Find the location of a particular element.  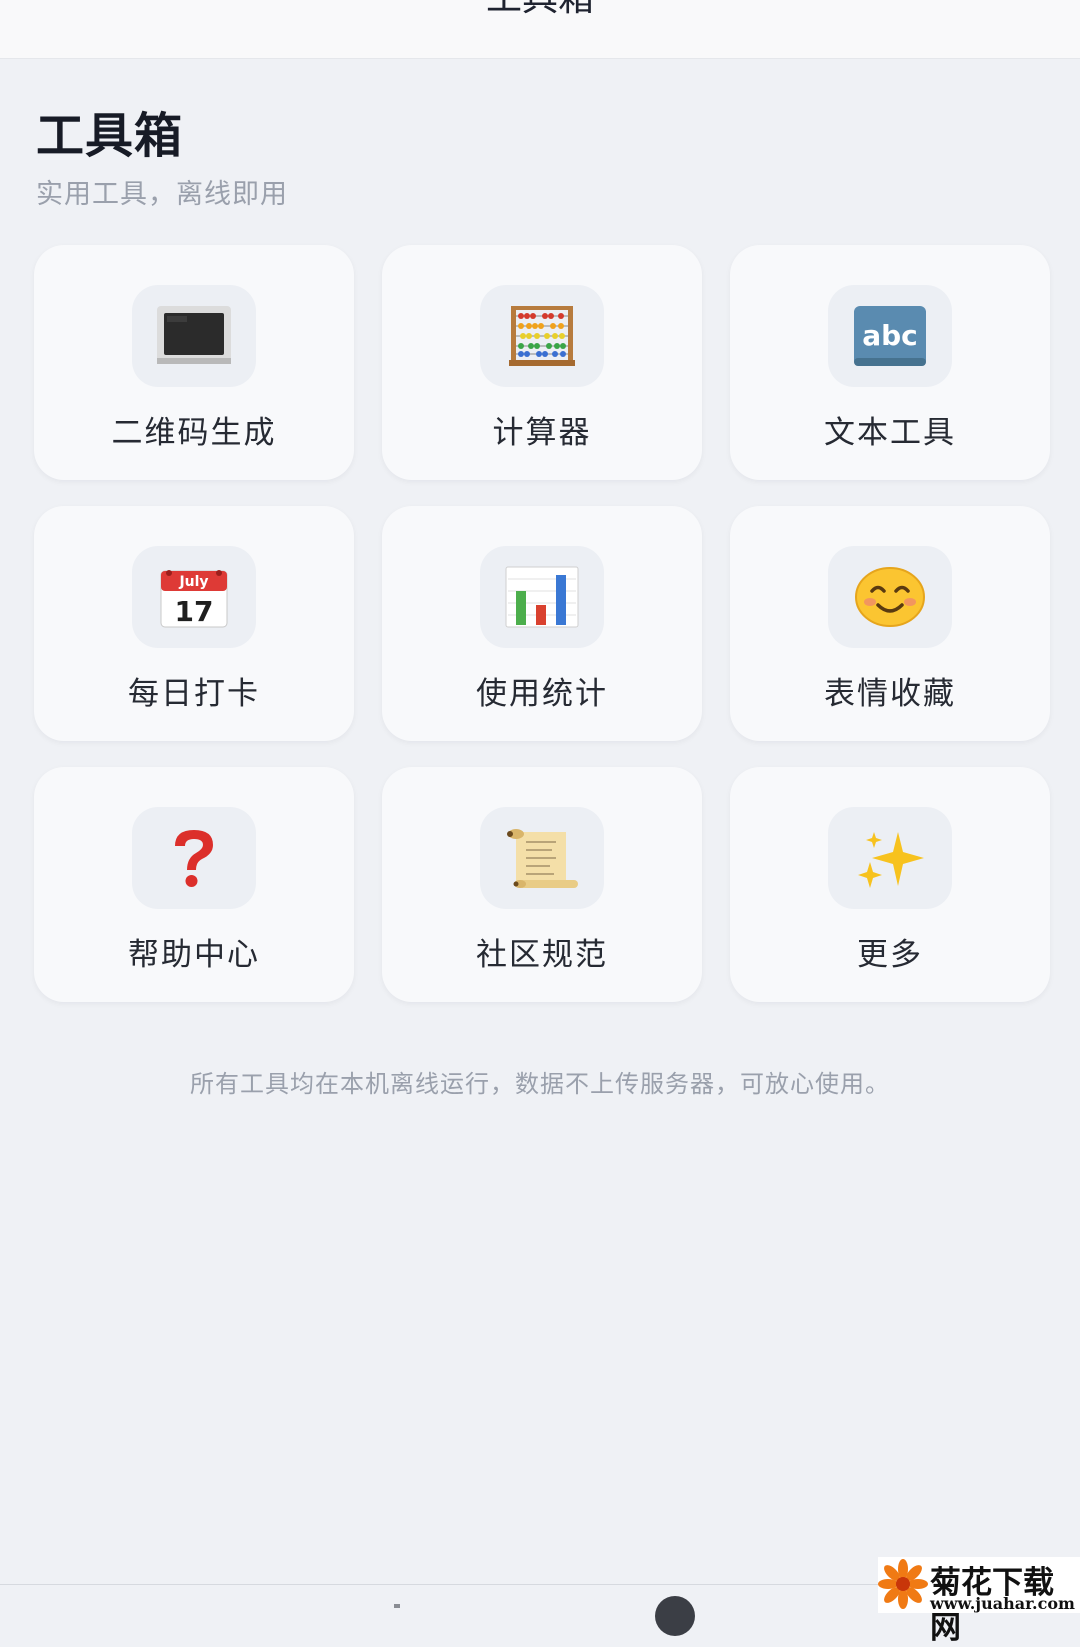

abc-icon: abc is located at coordinates (890, 336).